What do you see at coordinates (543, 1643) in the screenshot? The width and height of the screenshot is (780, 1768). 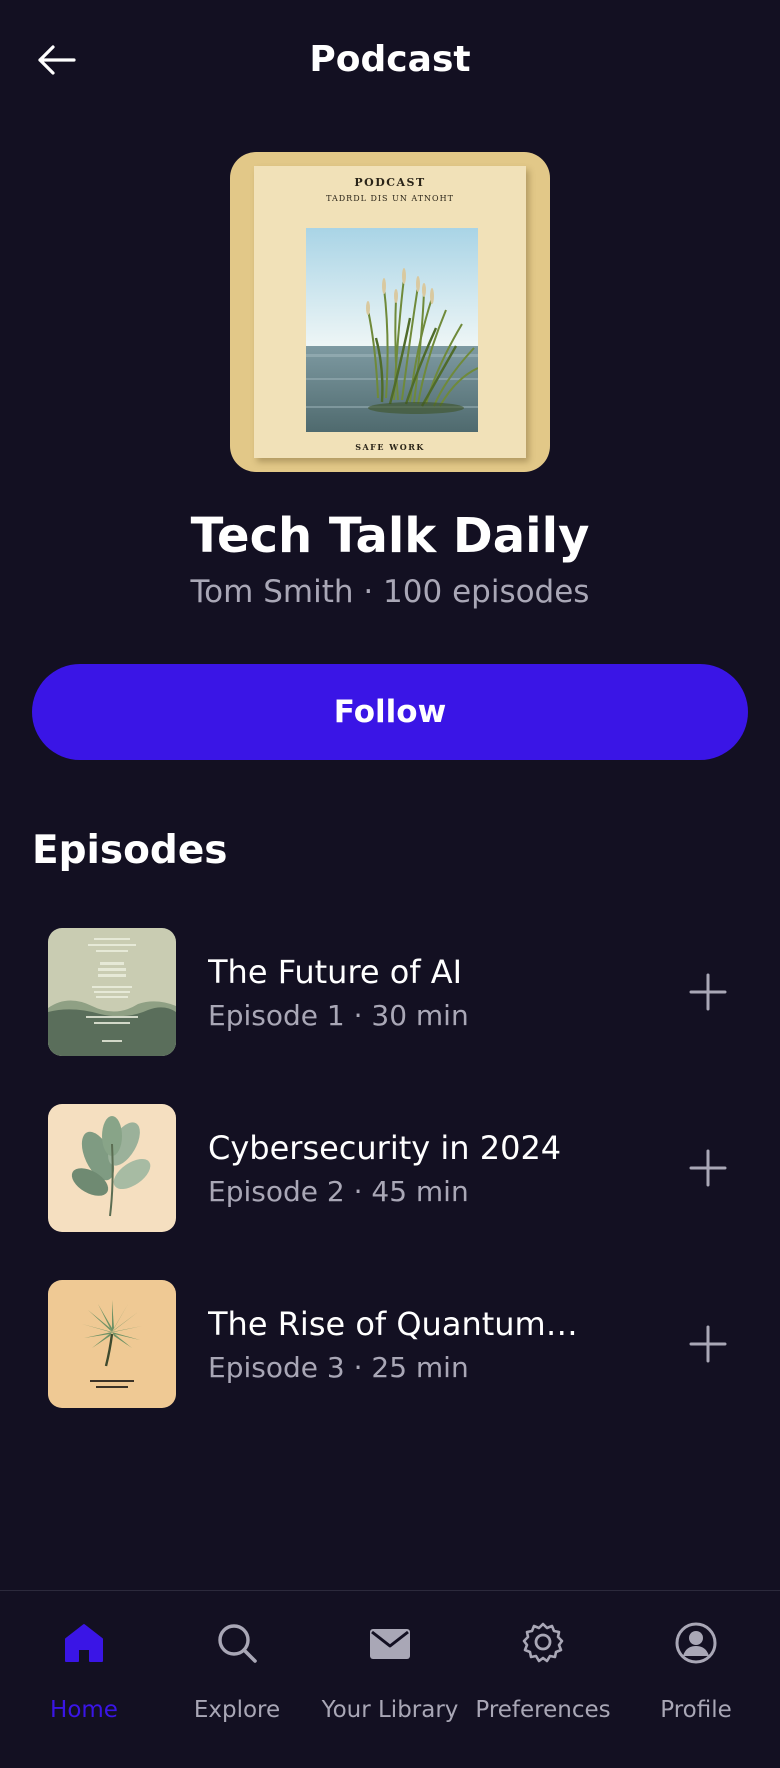 I see `gear-icon` at bounding box center [543, 1643].